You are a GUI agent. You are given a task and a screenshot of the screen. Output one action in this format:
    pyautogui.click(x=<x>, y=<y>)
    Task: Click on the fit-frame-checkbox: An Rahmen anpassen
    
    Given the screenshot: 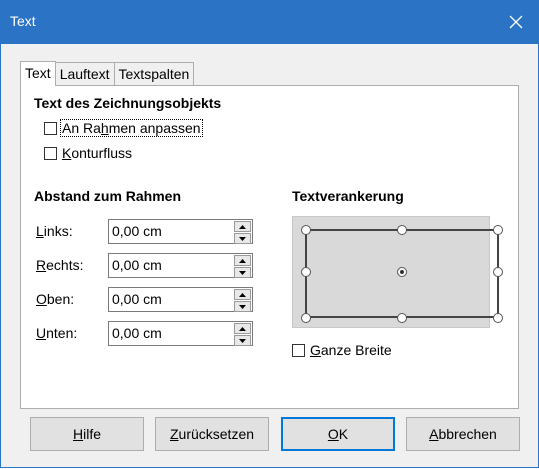 What is the action you would take?
    pyautogui.click(x=123, y=128)
    